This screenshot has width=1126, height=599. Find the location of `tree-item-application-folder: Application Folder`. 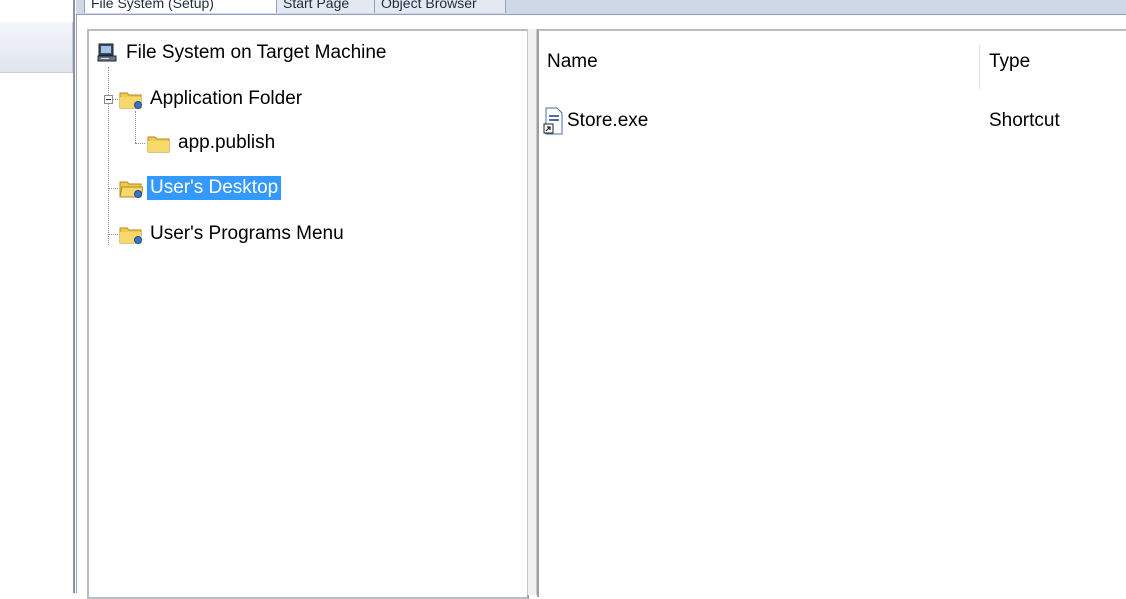

tree-item-application-folder: Application Folder is located at coordinates (212, 99).